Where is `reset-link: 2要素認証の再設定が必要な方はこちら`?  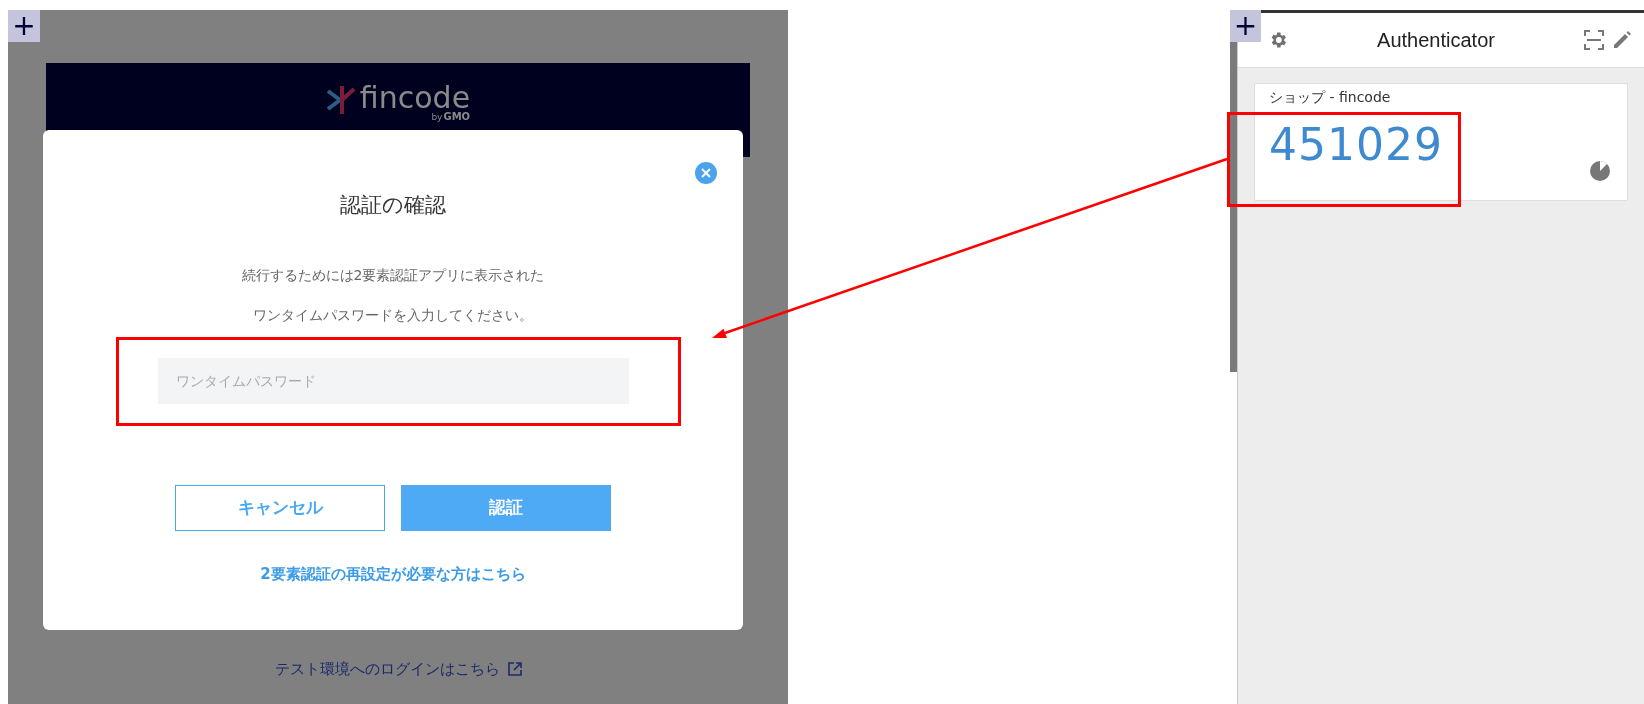
reset-link: 2要素認証の再設定が必要な方はこちら is located at coordinates (393, 573).